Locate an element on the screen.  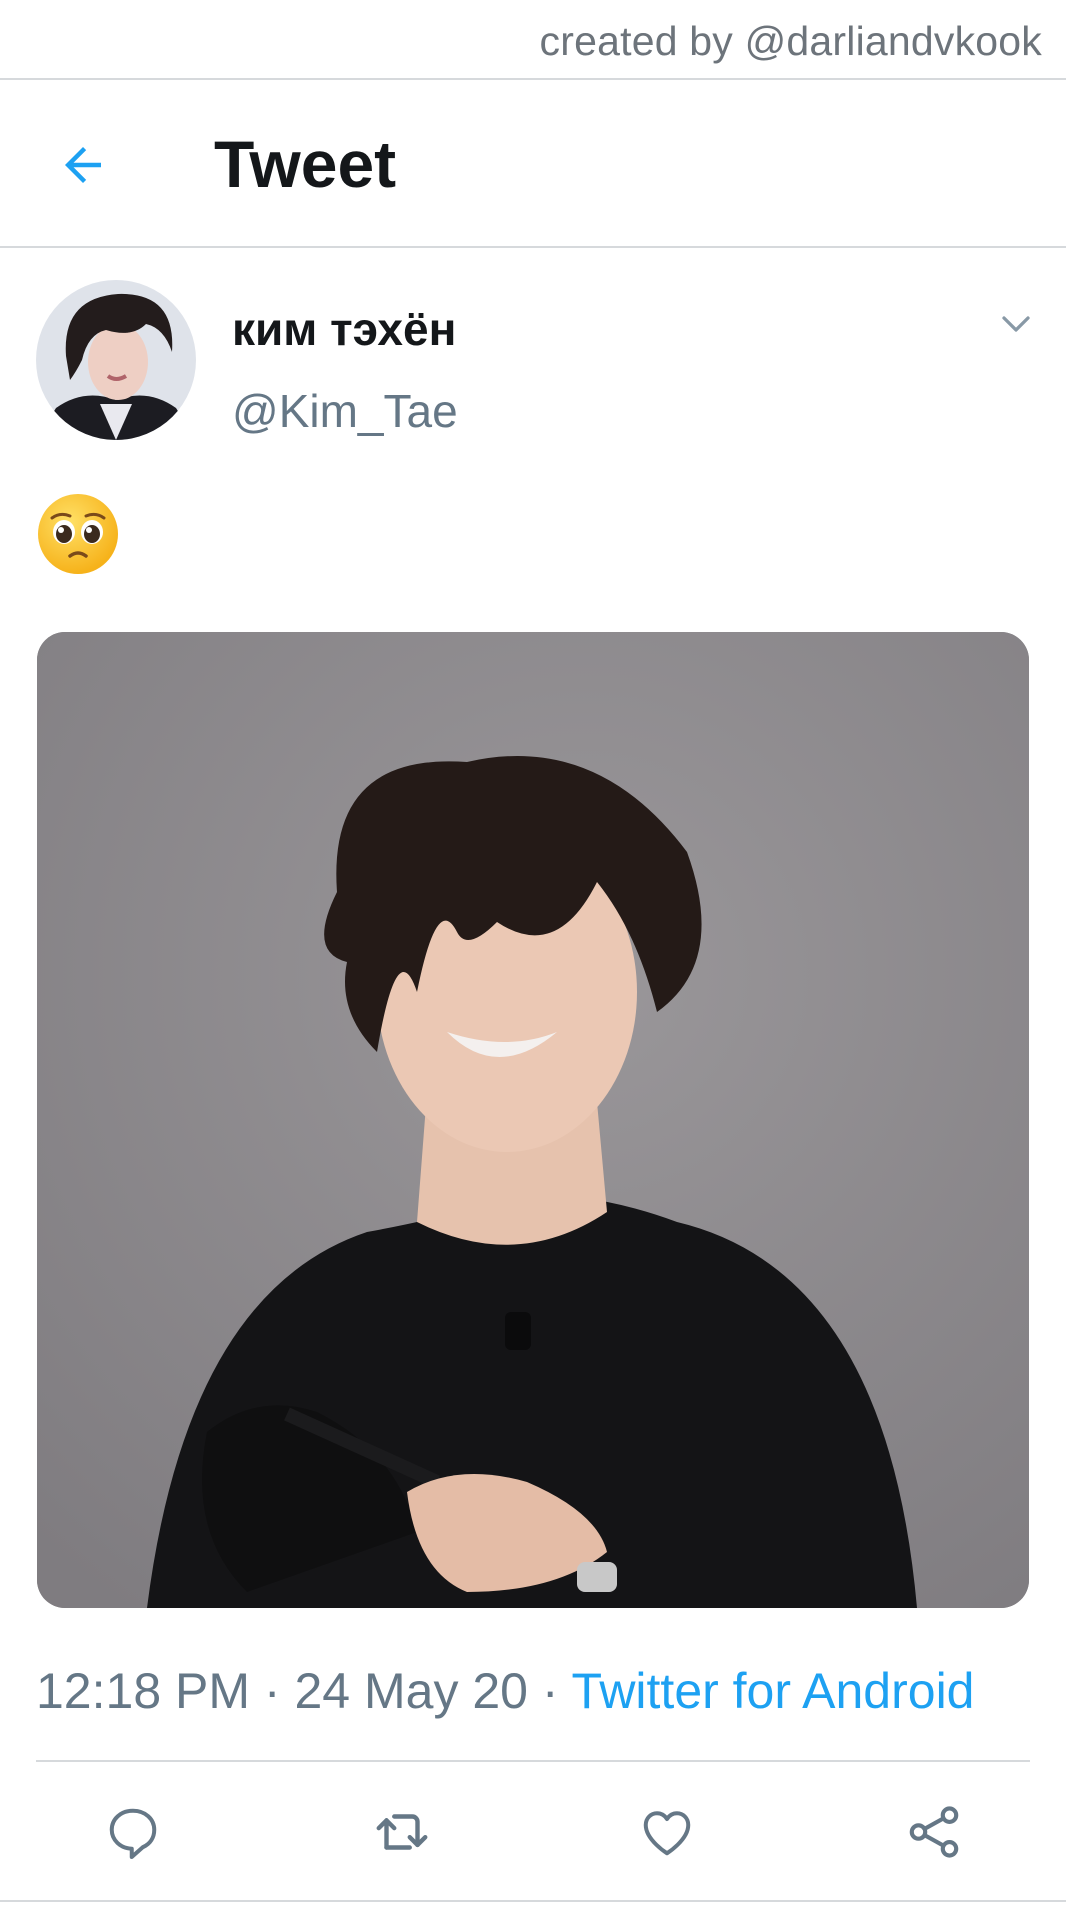
author-handle: @Kim_Tae is located at coordinates (345, 411).